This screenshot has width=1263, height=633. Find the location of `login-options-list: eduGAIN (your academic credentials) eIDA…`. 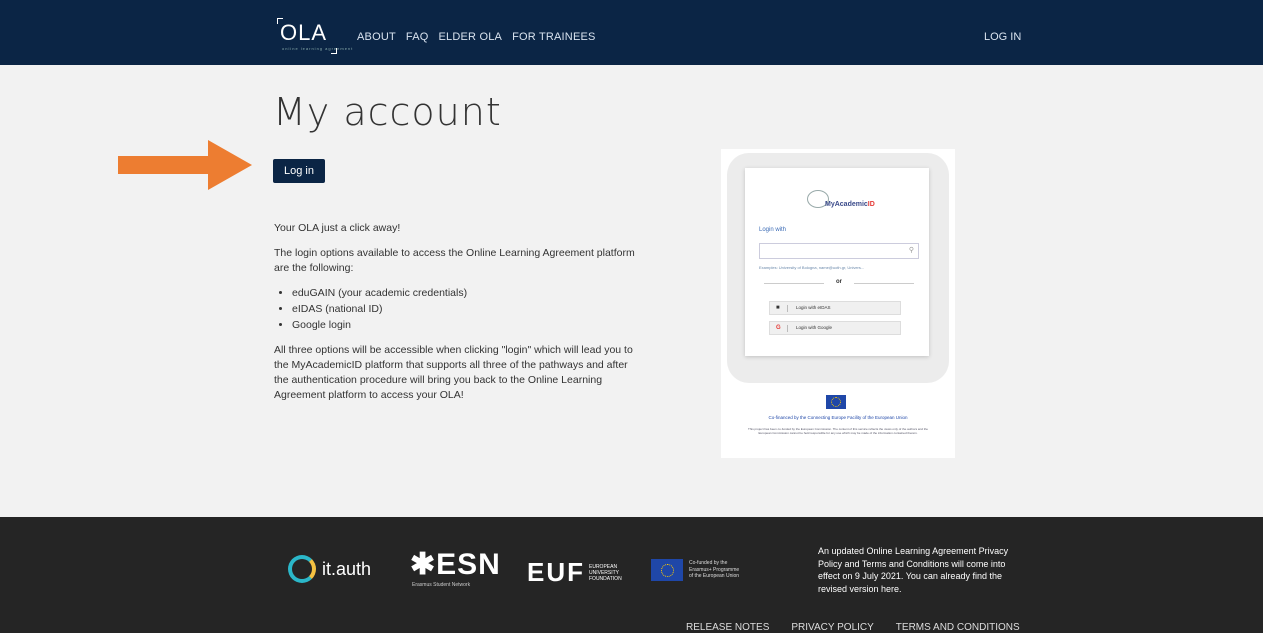

login-options-list: eduGAIN (your academic credentials) eIDA… is located at coordinates (468, 309).